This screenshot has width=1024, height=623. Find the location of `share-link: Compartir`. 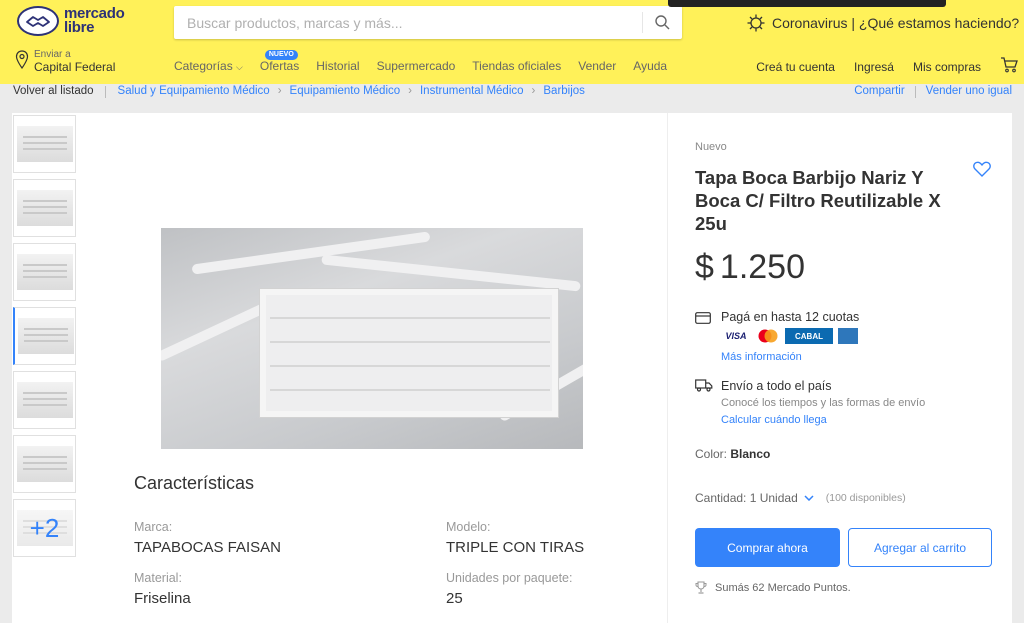

share-link: Compartir is located at coordinates (879, 91).